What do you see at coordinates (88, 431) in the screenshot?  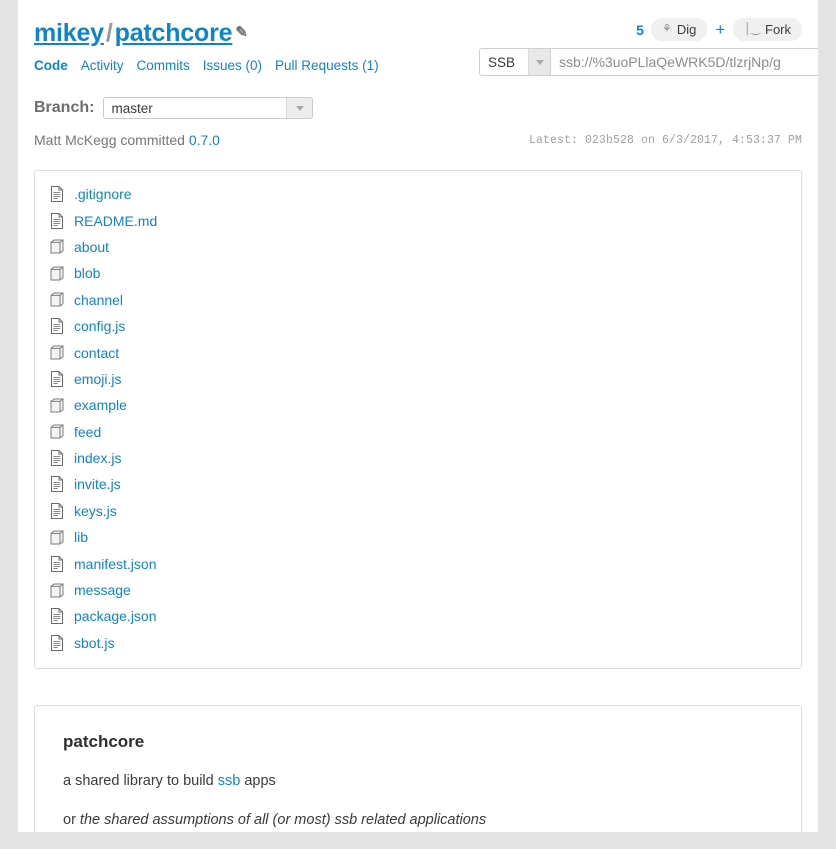 I see `file-name: feed` at bounding box center [88, 431].